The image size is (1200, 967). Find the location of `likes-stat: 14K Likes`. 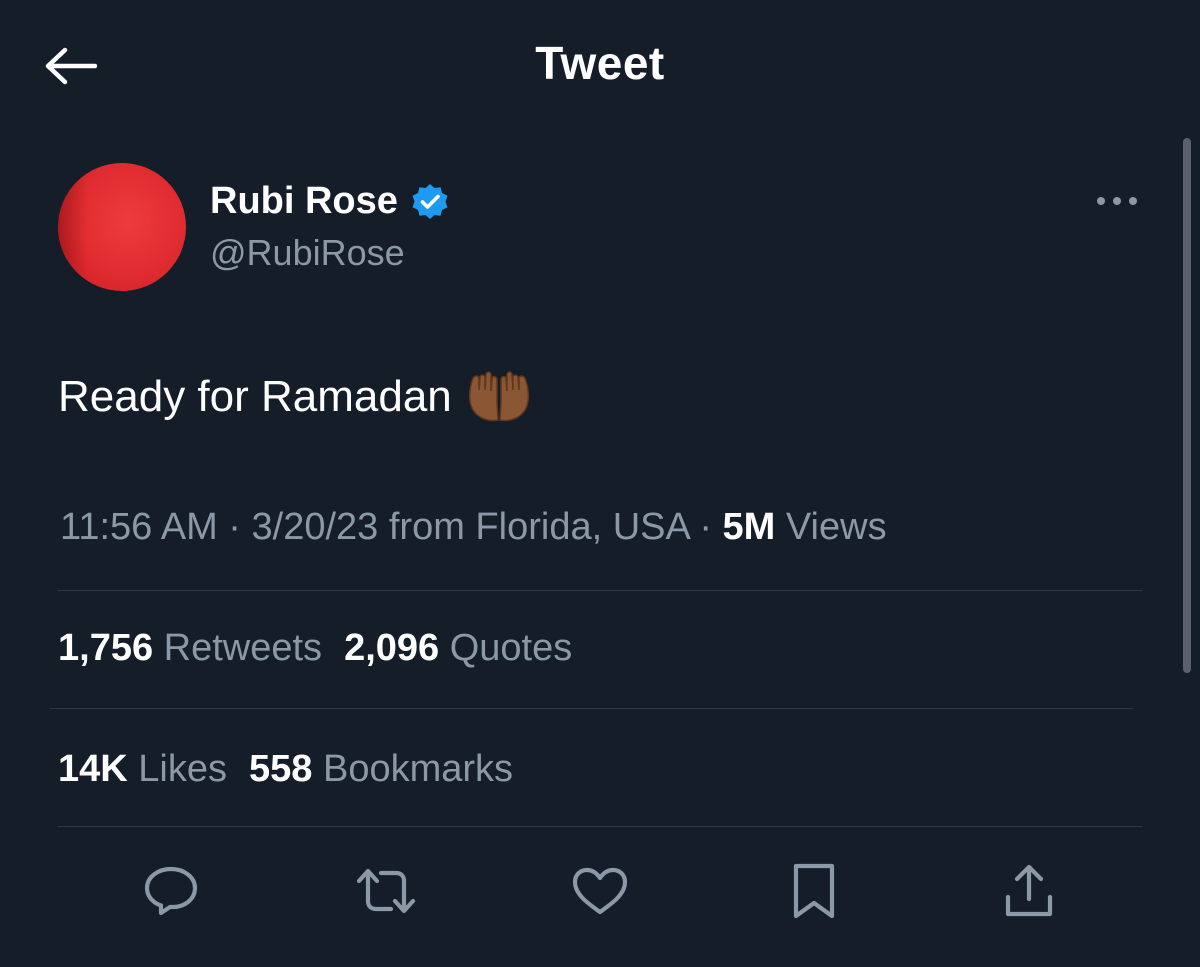

likes-stat: 14K Likes is located at coordinates (142, 769).